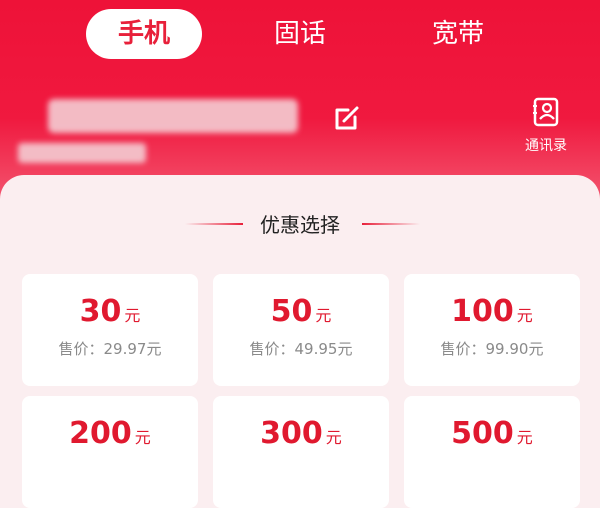  What do you see at coordinates (301, 330) in the screenshot?
I see `product-card-50: 50 元 售价：49.95元` at bounding box center [301, 330].